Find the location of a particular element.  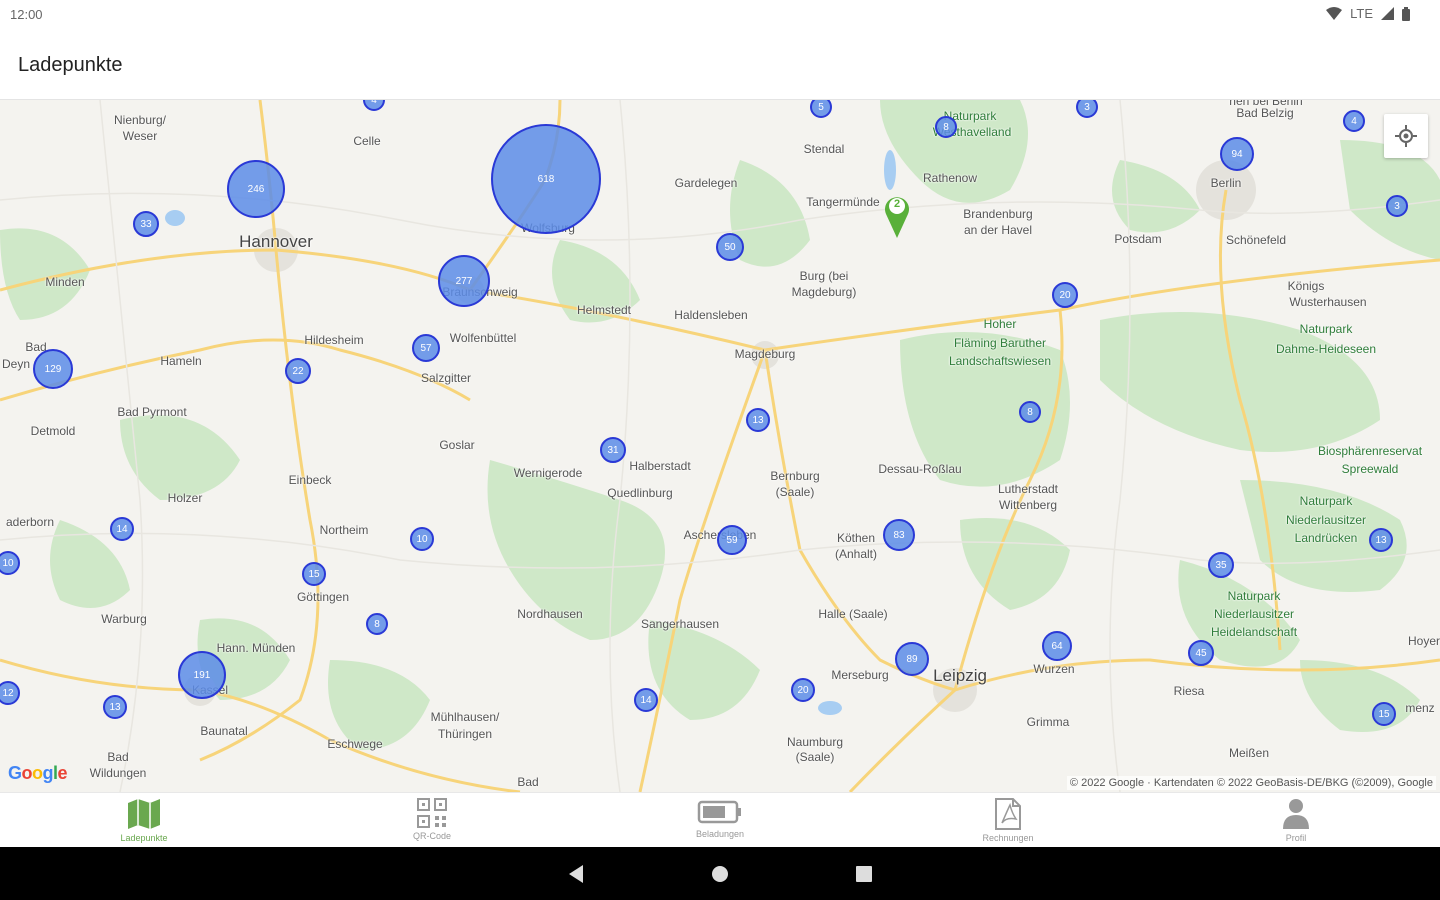

city-label: (Saale) is located at coordinates (795, 492).